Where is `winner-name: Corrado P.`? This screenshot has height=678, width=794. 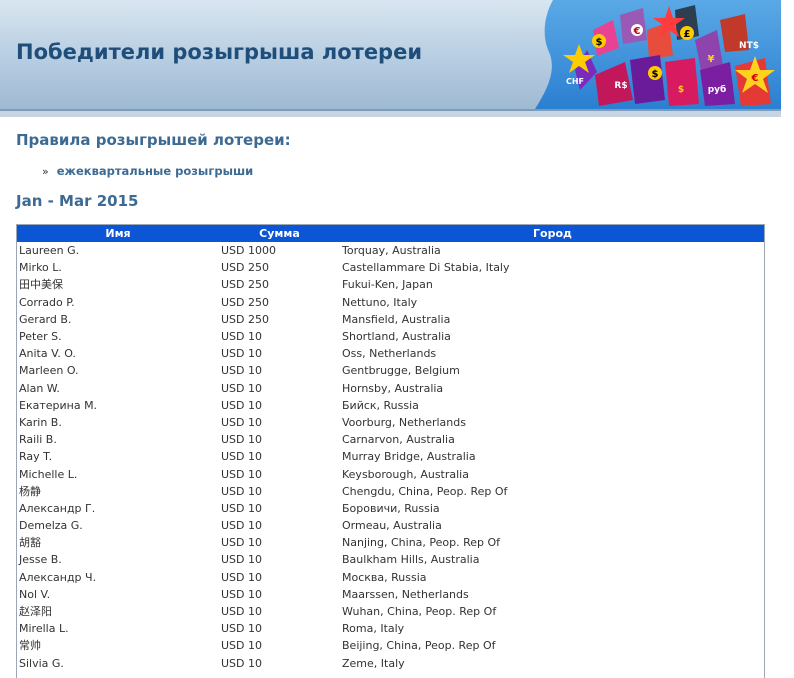
winner-name: Corrado P. is located at coordinates (47, 302).